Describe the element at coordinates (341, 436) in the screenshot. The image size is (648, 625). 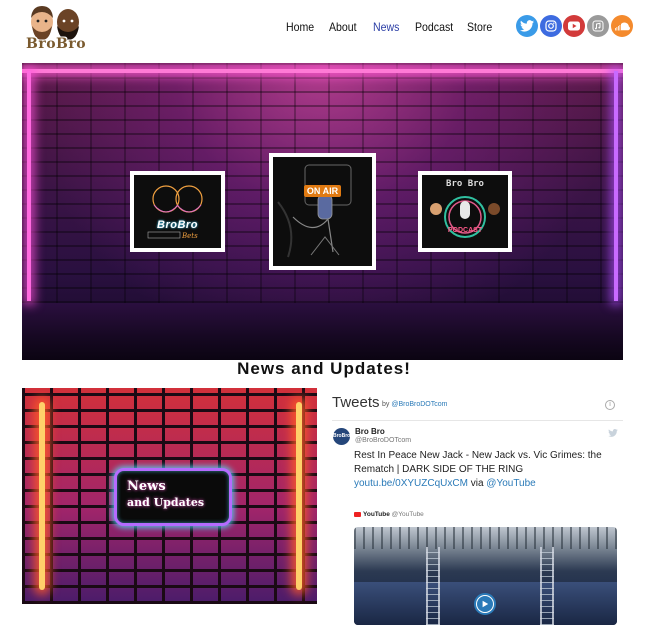
I see `avatar: BroBro` at that location.